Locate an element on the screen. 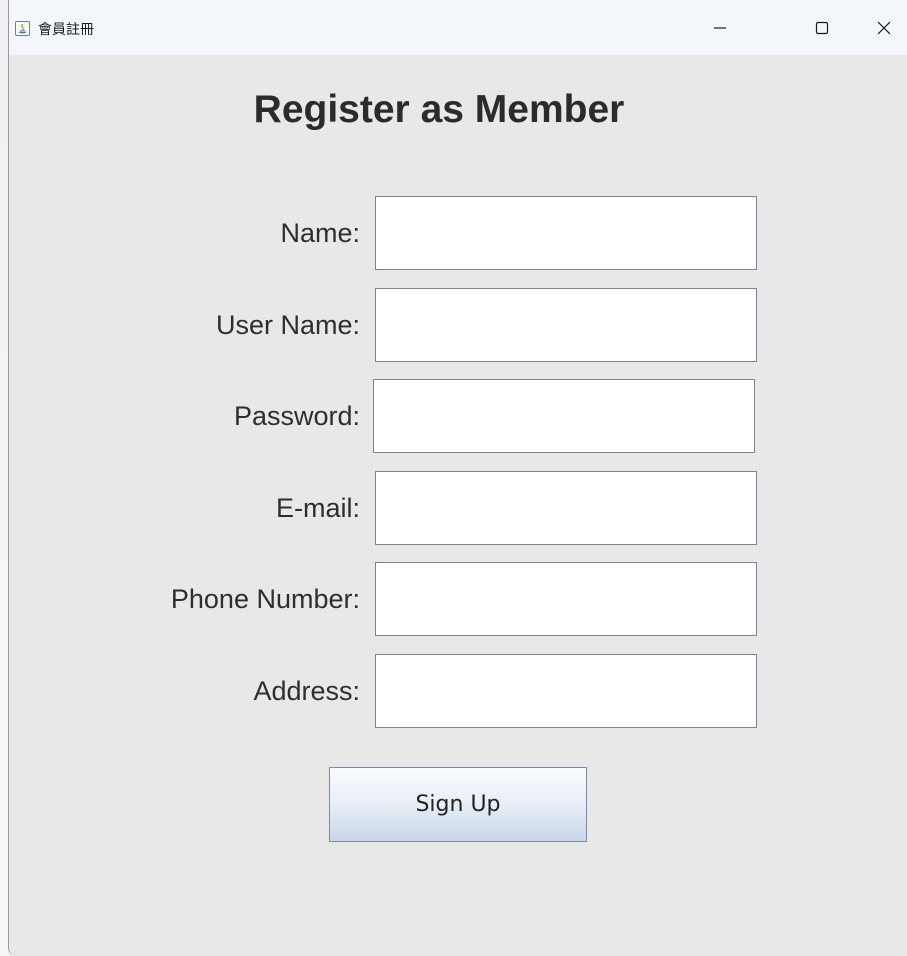  minimize-button is located at coordinates (720, 28).